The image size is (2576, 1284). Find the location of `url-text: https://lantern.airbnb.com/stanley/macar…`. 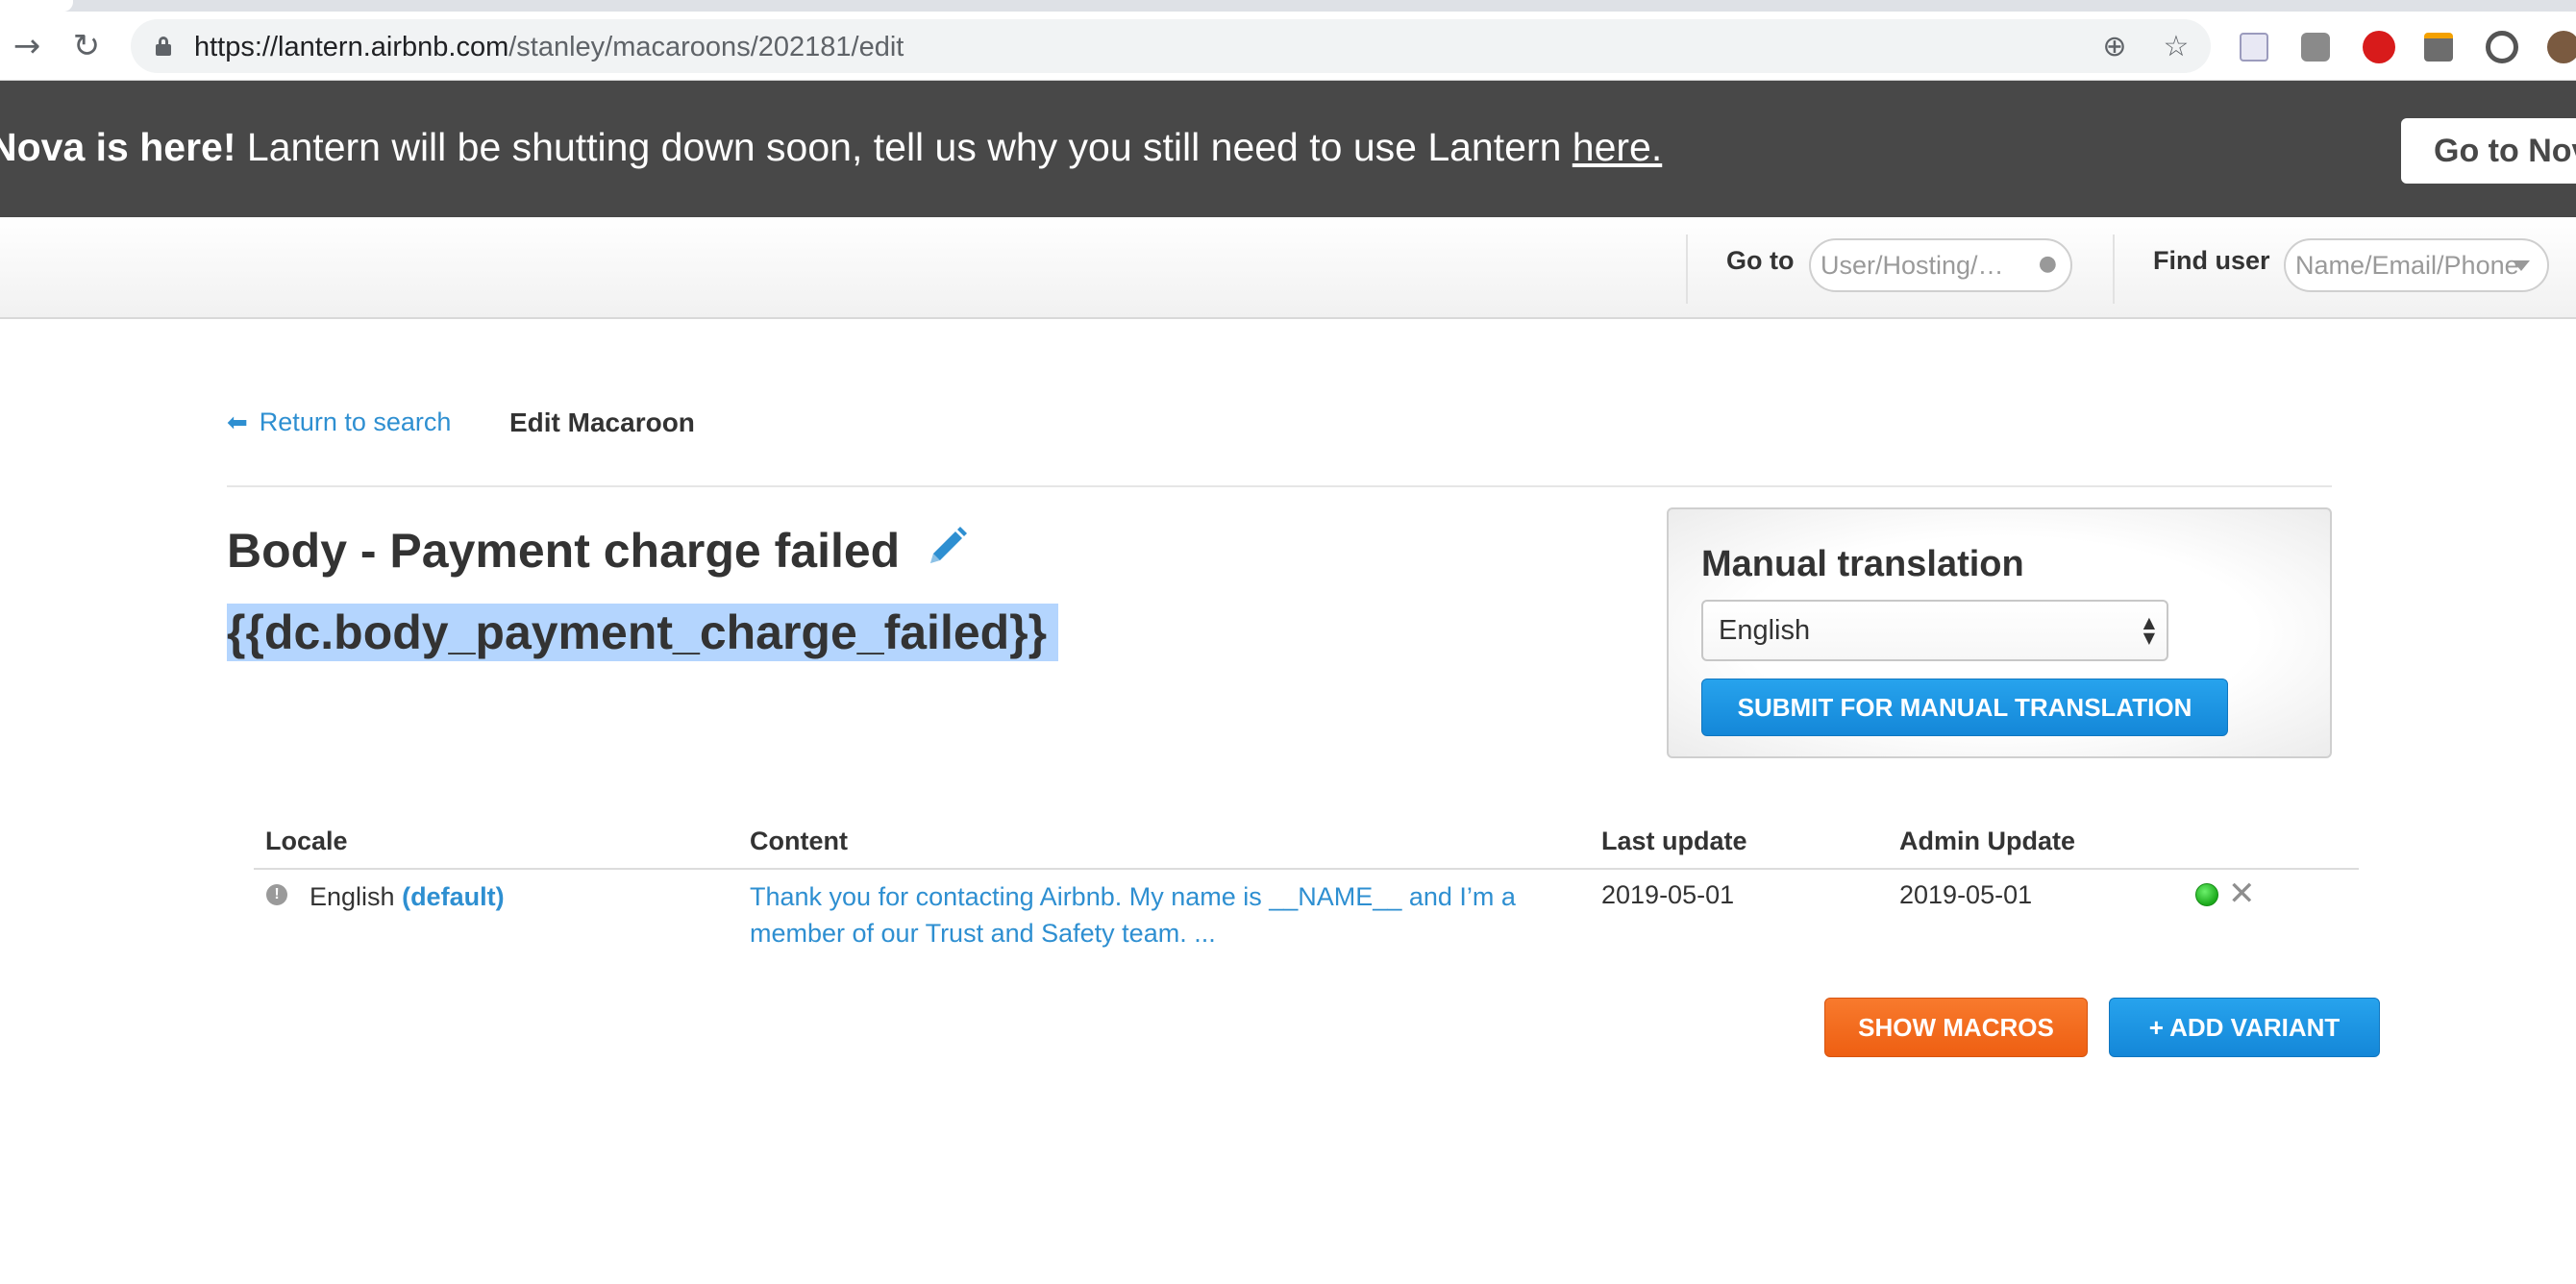

url-text: https://lantern.airbnb.com/stanley/macar… is located at coordinates (549, 47).